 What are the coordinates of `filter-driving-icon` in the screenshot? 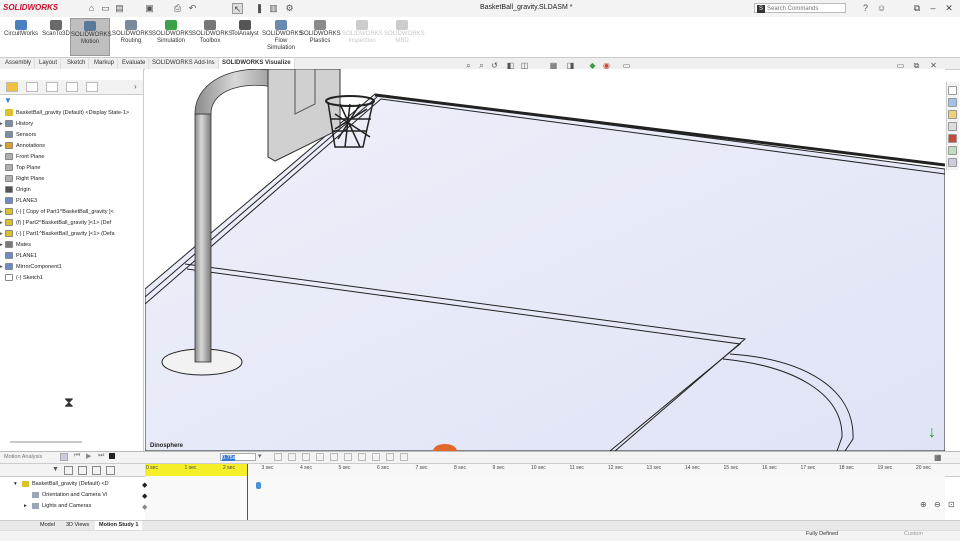 It's located at (68, 470).